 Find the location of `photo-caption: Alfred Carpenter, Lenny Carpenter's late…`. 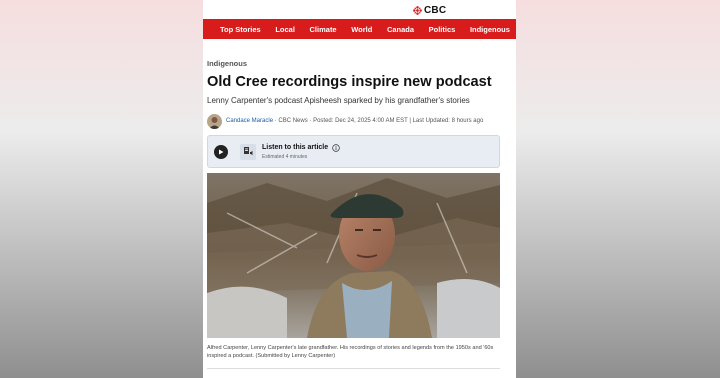

photo-caption: Alfred Carpenter, Lenny Carpenter's late… is located at coordinates (350, 352).